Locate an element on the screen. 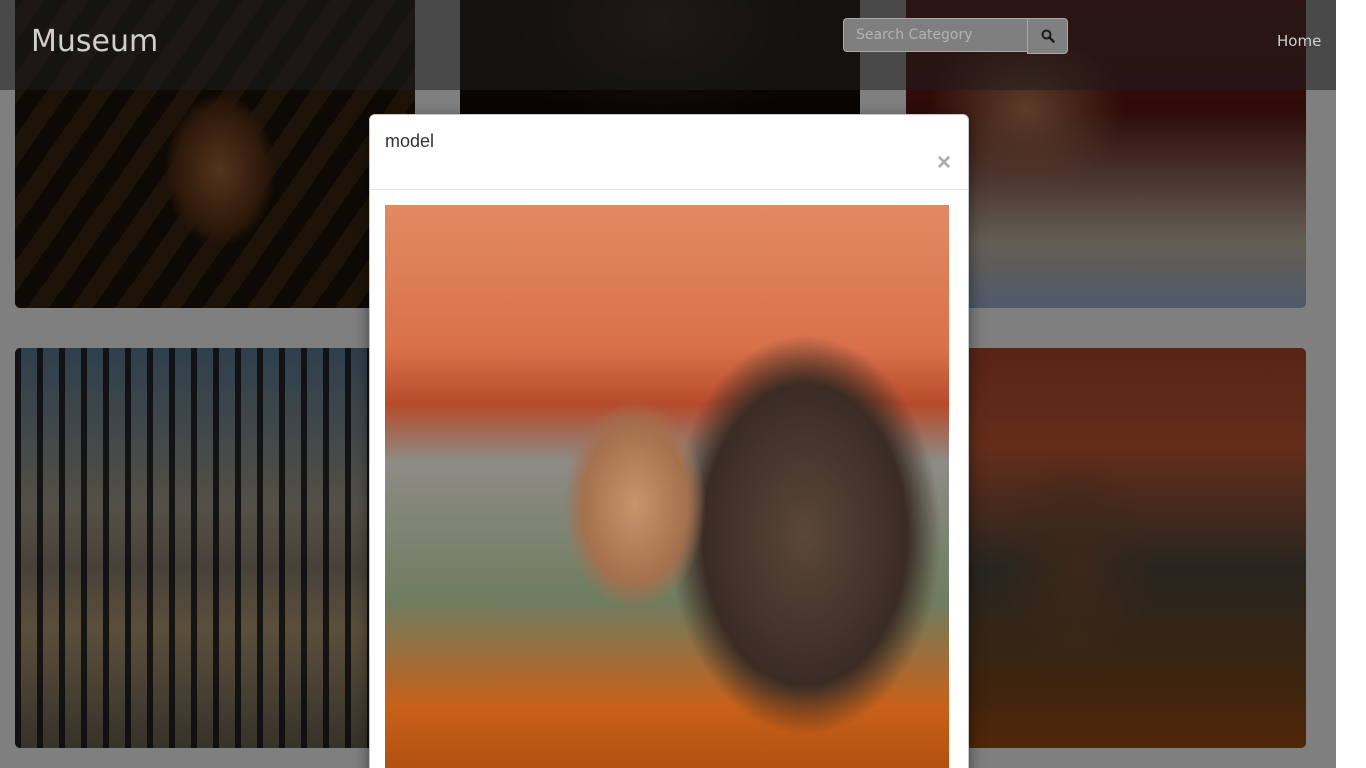 This screenshot has height=768, width=1366. search-button is located at coordinates (1047, 36).